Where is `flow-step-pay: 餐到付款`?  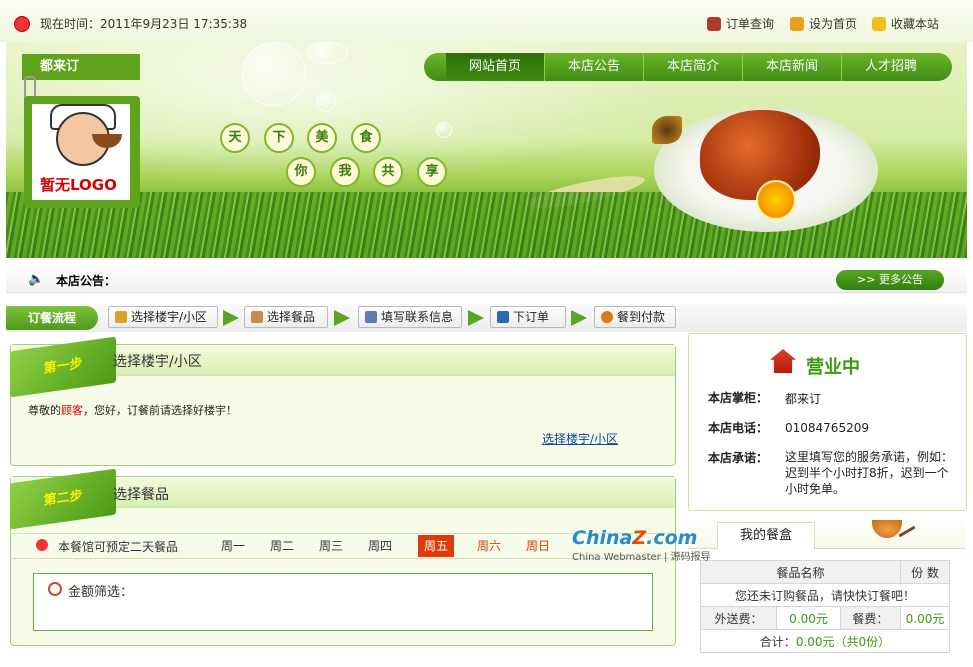 flow-step-pay: 餐到付款 is located at coordinates (635, 317).